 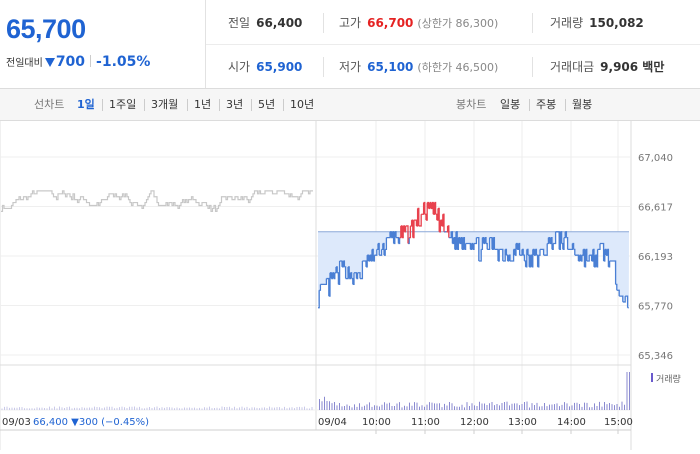 I want to click on x-tick-label: 12:00, so click(x=474, y=422).